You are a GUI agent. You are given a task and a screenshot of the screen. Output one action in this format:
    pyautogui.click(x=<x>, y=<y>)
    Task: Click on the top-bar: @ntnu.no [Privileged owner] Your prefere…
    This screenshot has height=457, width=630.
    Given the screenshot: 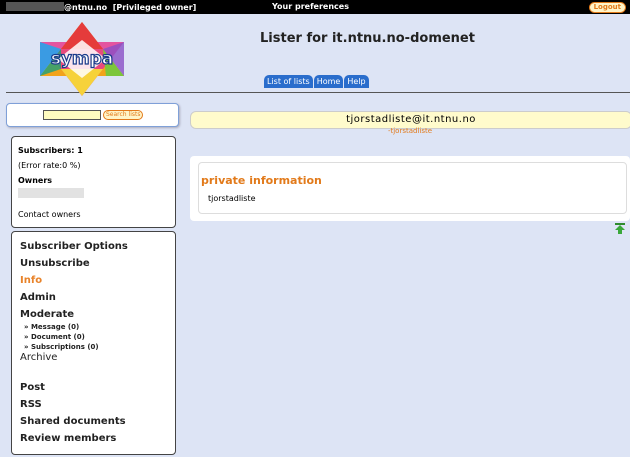 What is the action you would take?
    pyautogui.click(x=315, y=7)
    